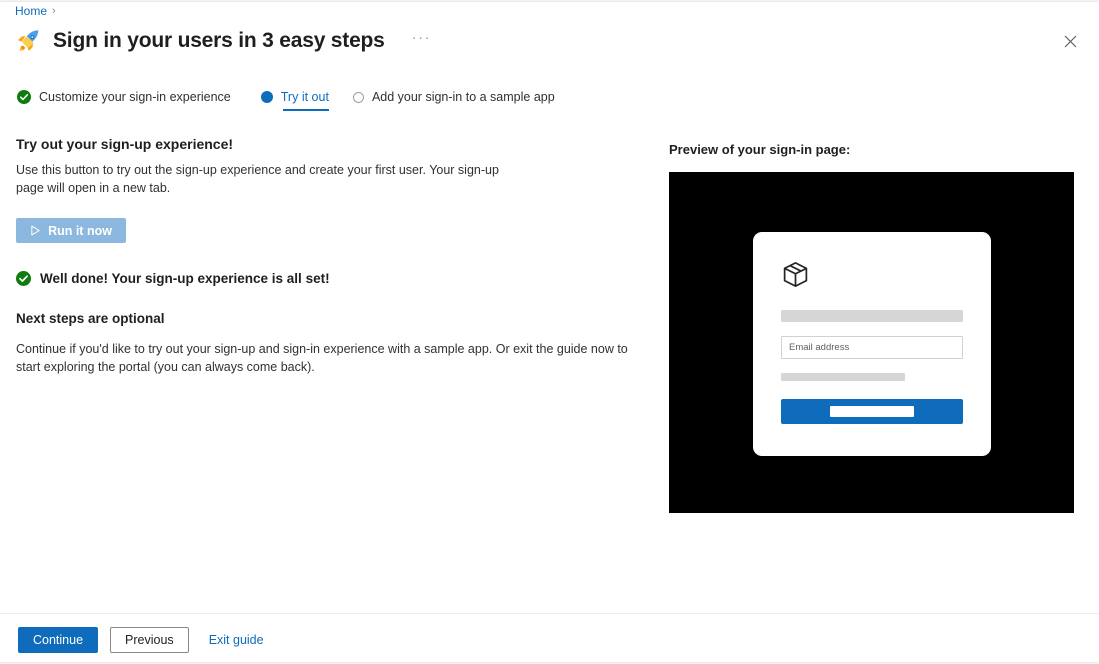 The image size is (1099, 664). Describe the element at coordinates (819, 347) in the screenshot. I see `preview-email-placeholder: Email address` at that location.